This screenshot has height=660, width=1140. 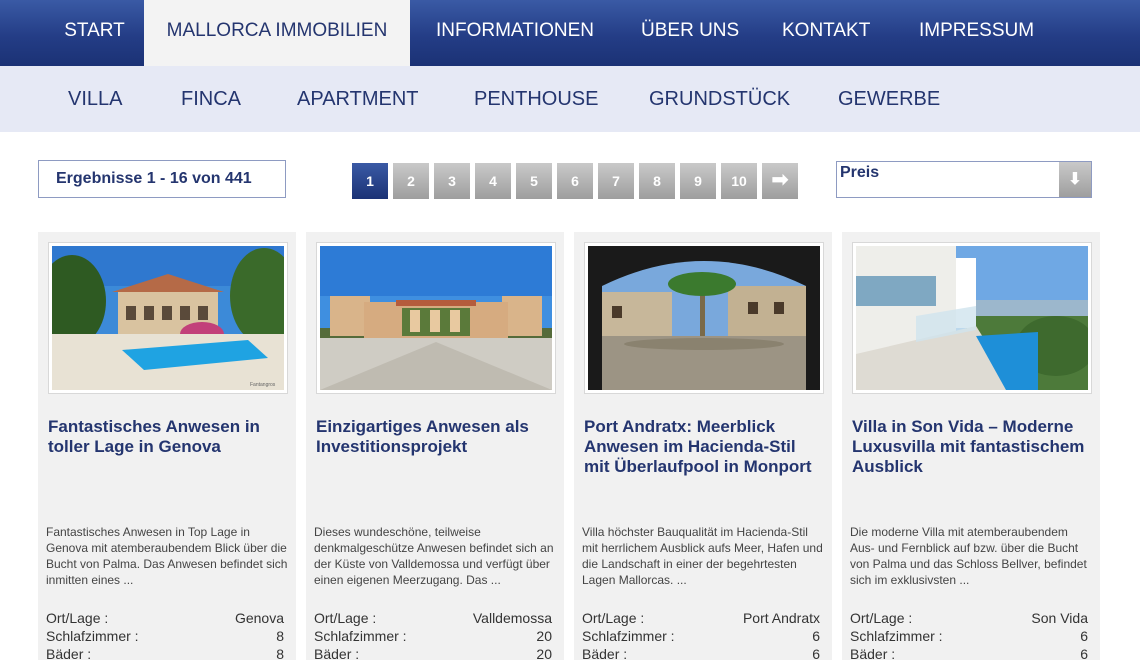 I want to click on page-10-button: 10, so click(x=739, y=181).